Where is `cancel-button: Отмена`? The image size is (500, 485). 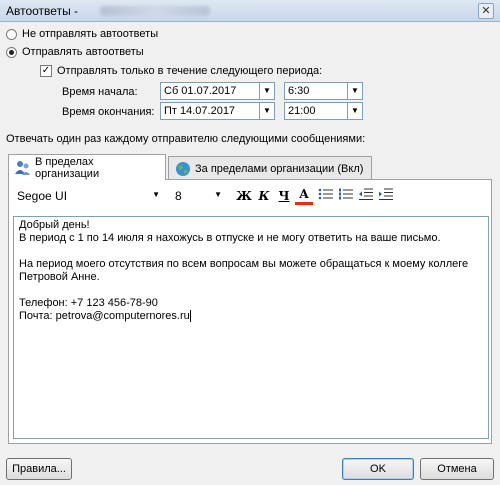 cancel-button: Отмена is located at coordinates (457, 469).